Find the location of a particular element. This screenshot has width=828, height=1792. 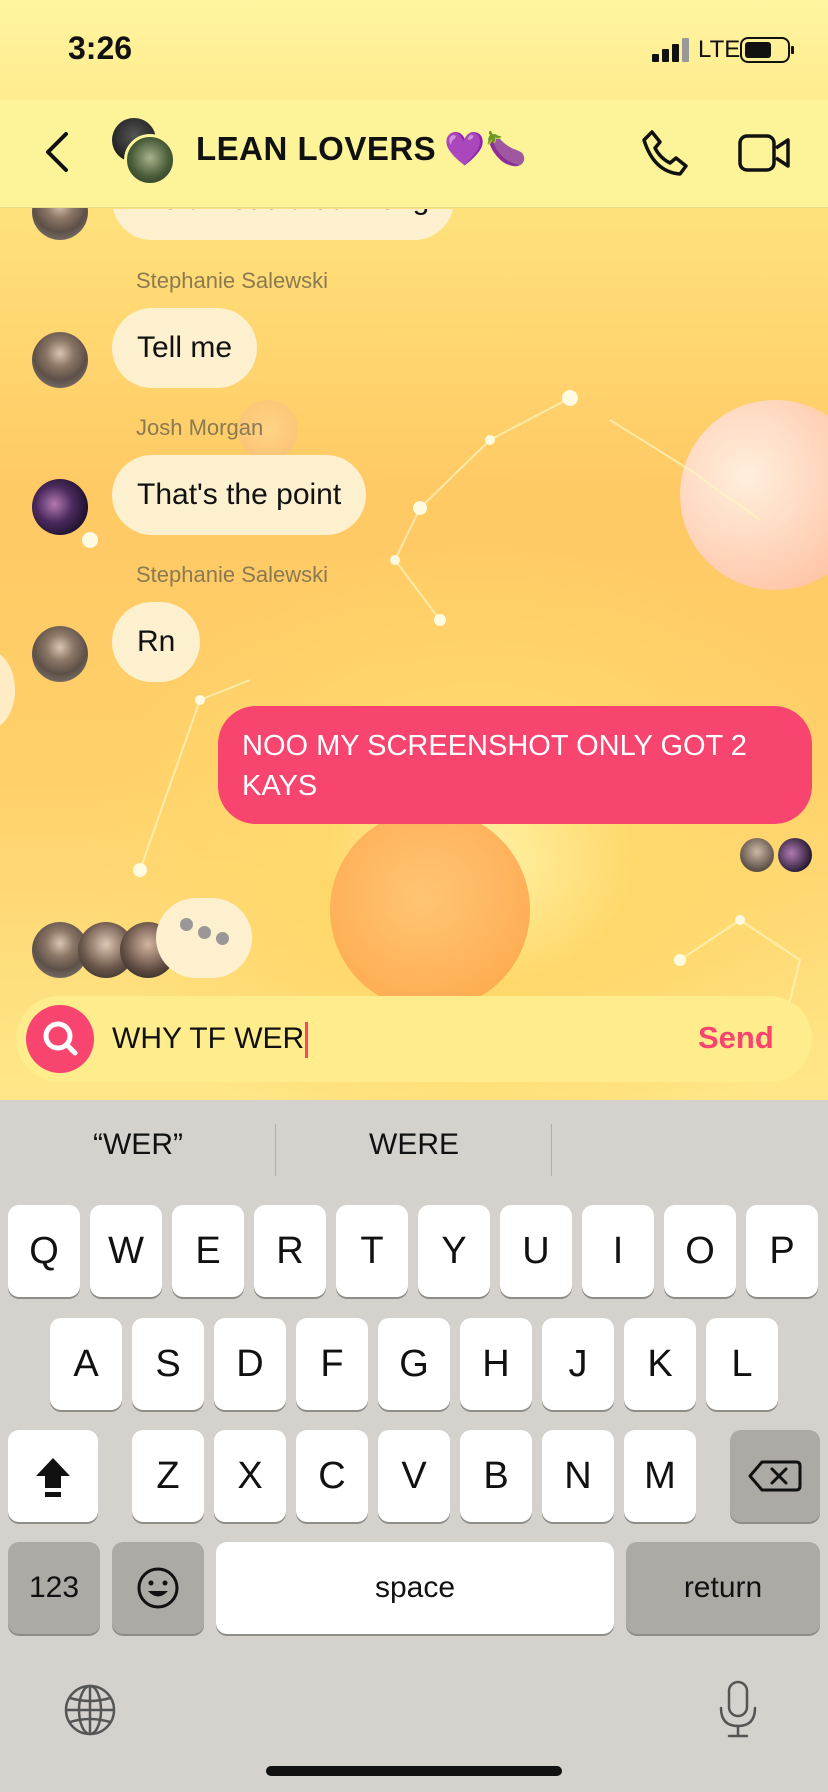

backspace-key is located at coordinates (775, 1476).